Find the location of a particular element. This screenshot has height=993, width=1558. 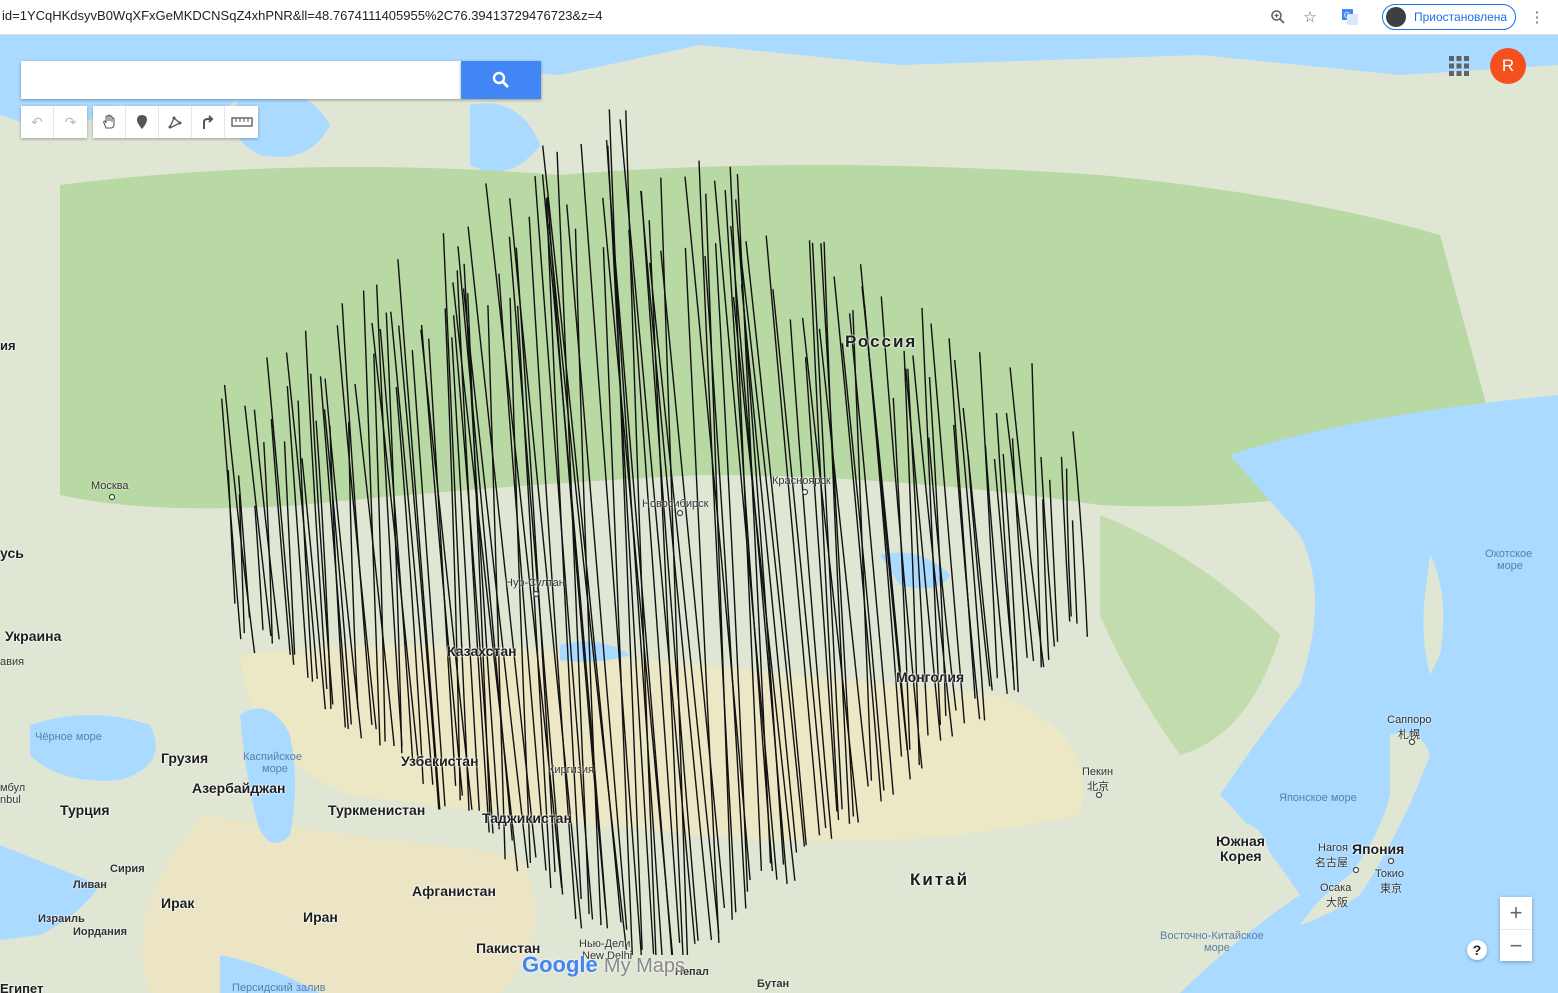

account-avatar: R is located at coordinates (1508, 66).